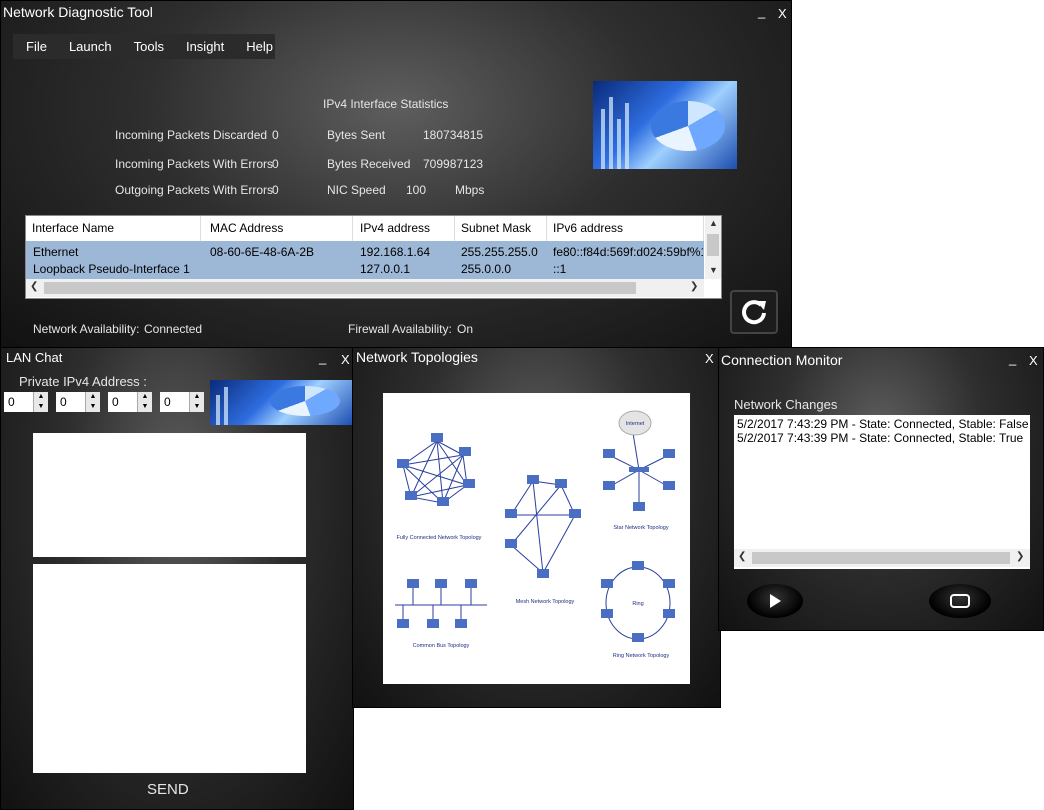  I want to click on menu-help: Help, so click(257, 46).